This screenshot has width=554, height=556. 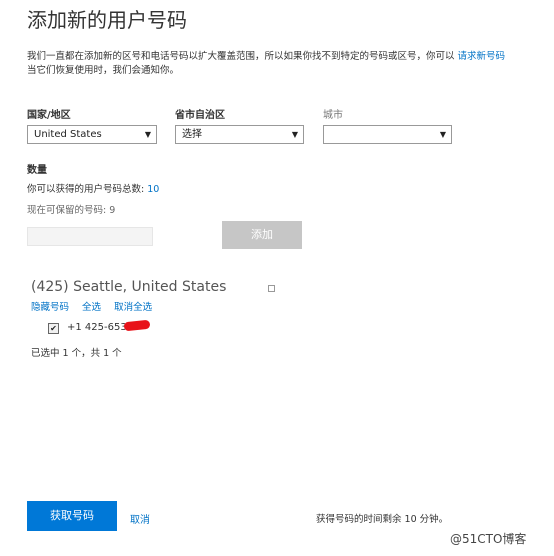 What do you see at coordinates (91, 307) in the screenshot?
I see `select-all-link: 全选` at bounding box center [91, 307].